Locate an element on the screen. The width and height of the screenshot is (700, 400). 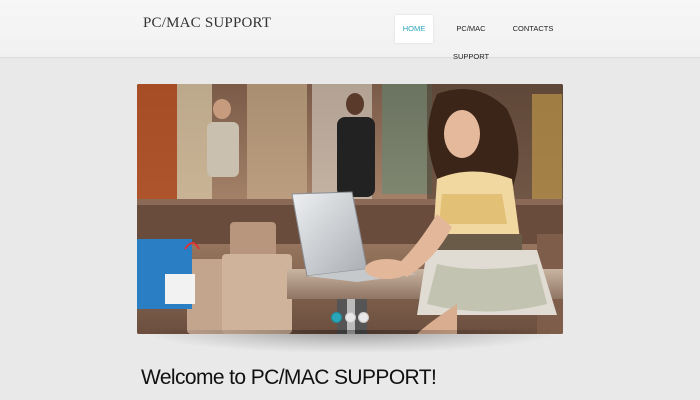
nav-home: HOME is located at coordinates (414, 29).